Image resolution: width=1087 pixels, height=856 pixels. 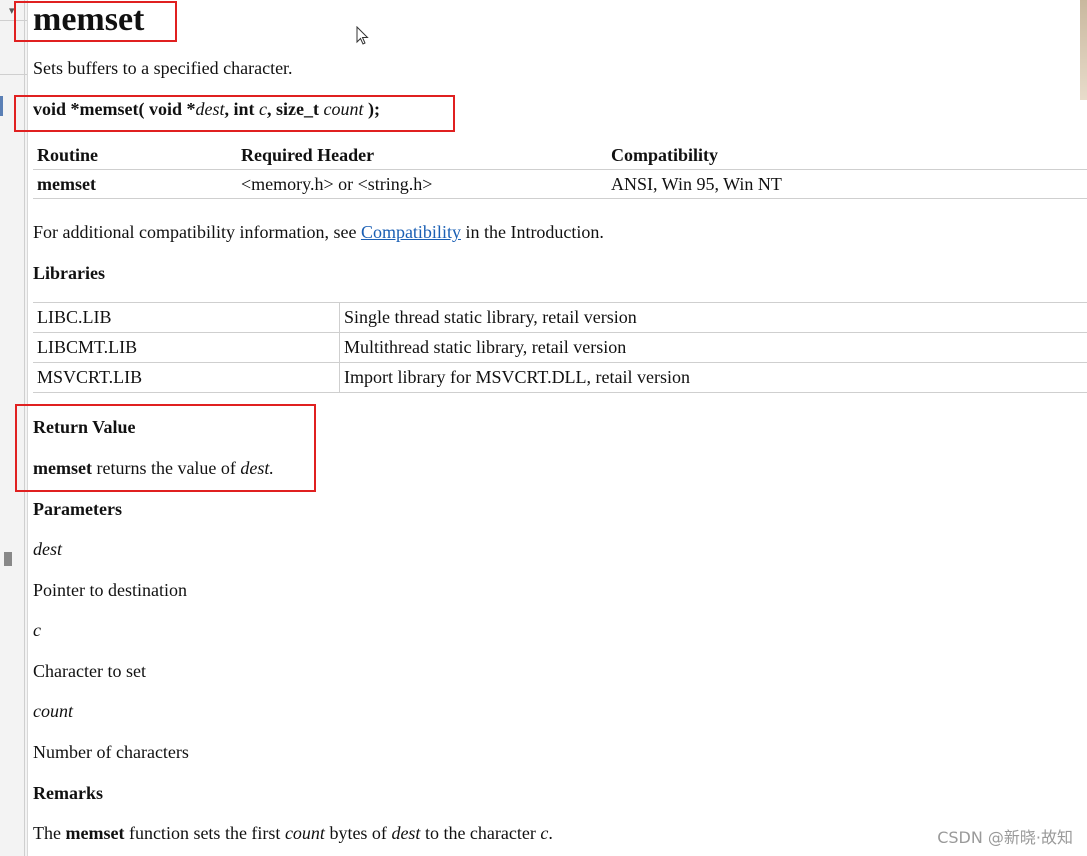 I want to click on text: function sets the first, so click(x=204, y=833).